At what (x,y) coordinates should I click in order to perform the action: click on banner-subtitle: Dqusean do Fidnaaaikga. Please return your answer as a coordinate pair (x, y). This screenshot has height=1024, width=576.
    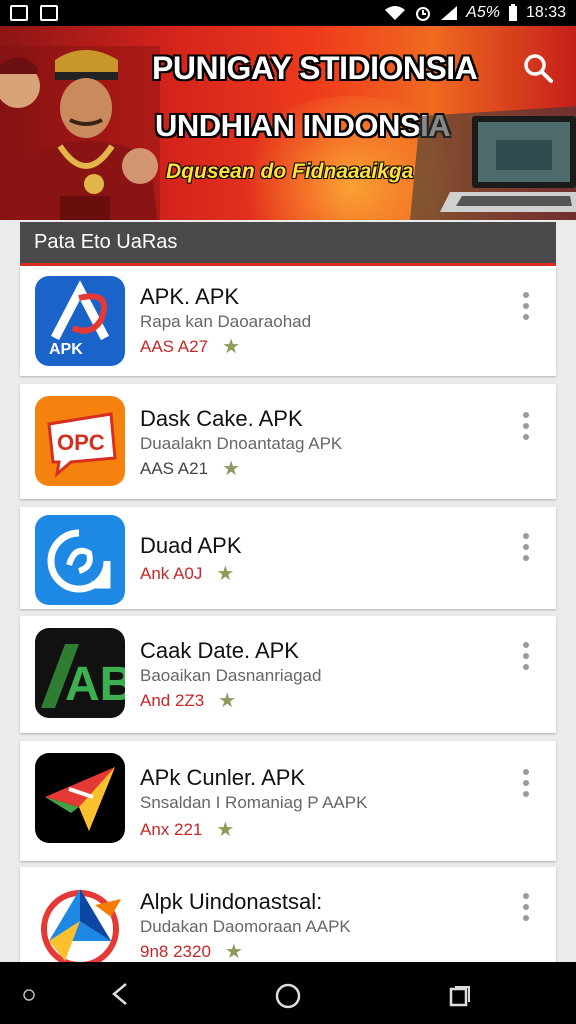
    Looking at the image, I should click on (290, 171).